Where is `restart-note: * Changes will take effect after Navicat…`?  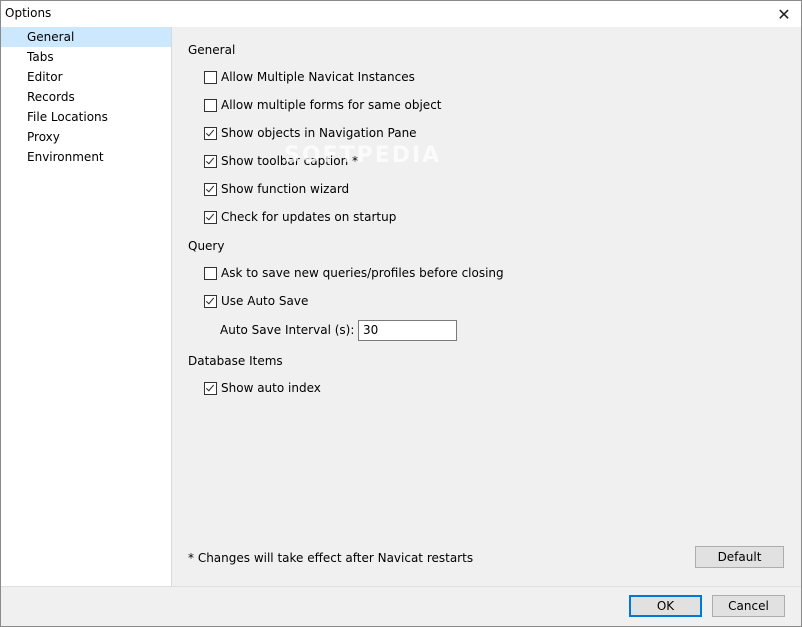
restart-note: * Changes will take effect after Navicat… is located at coordinates (331, 558).